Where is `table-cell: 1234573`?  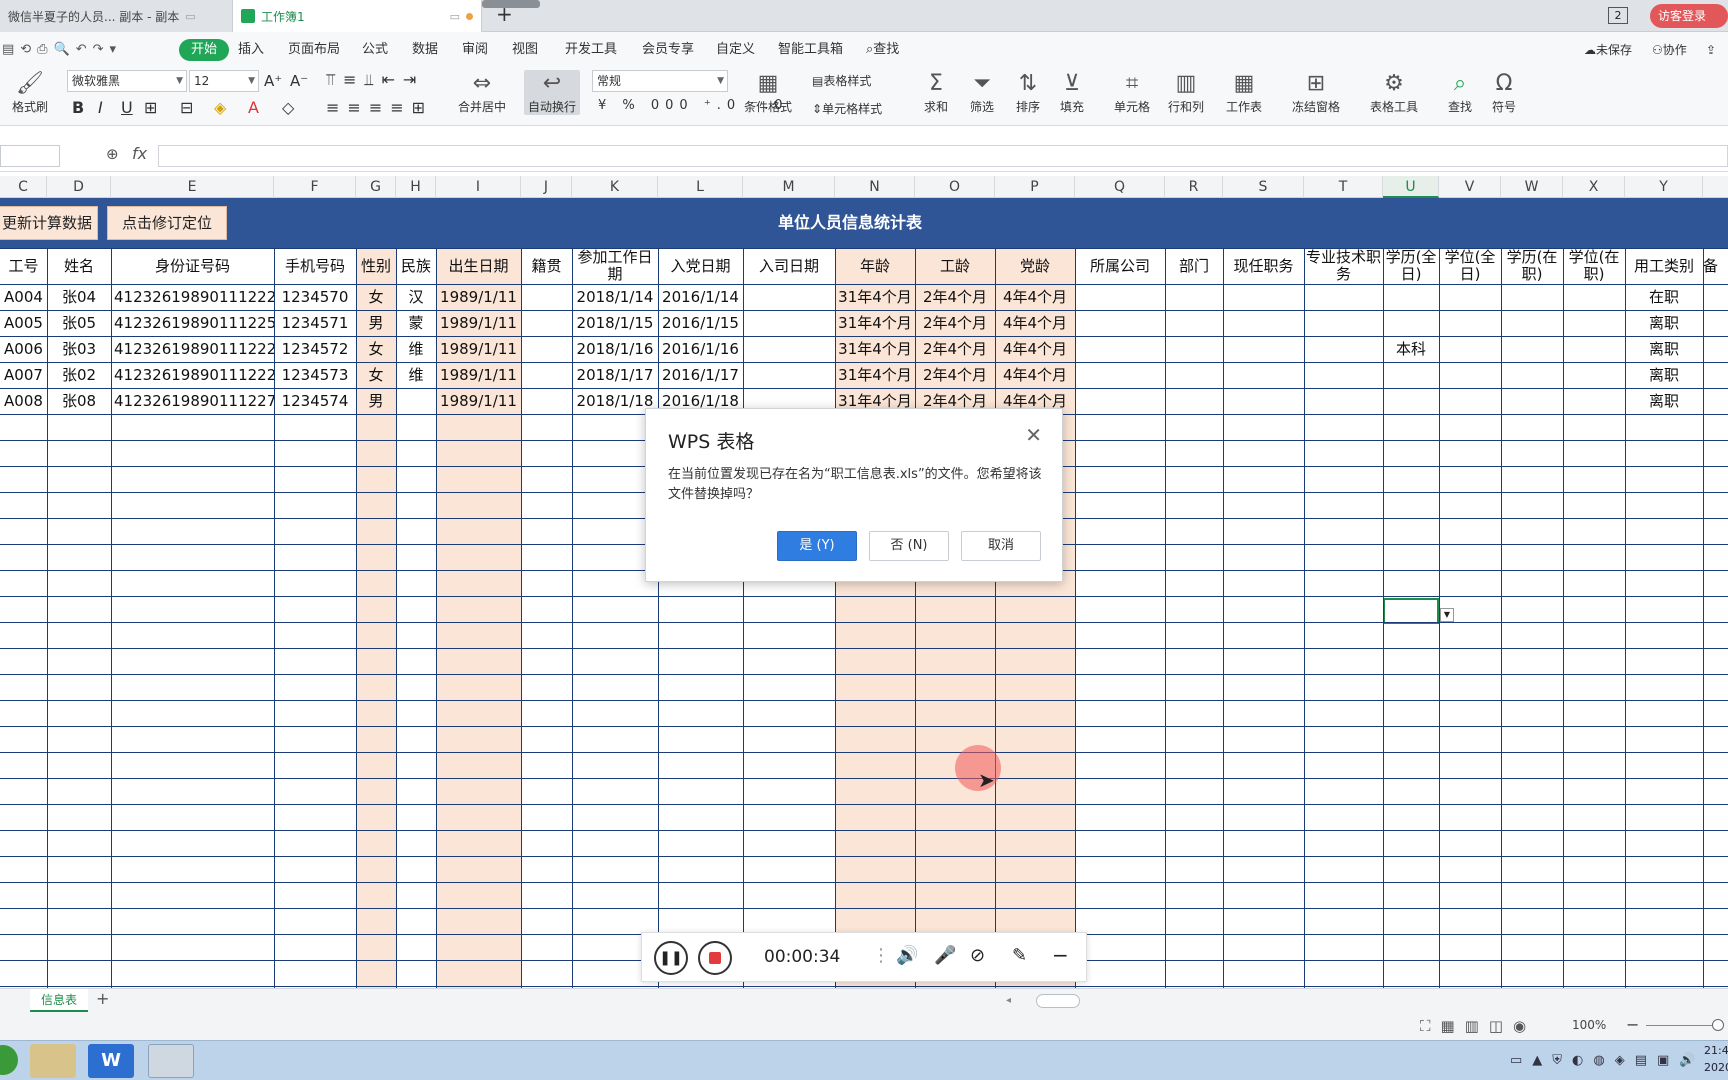 table-cell: 1234573 is located at coordinates (315, 375).